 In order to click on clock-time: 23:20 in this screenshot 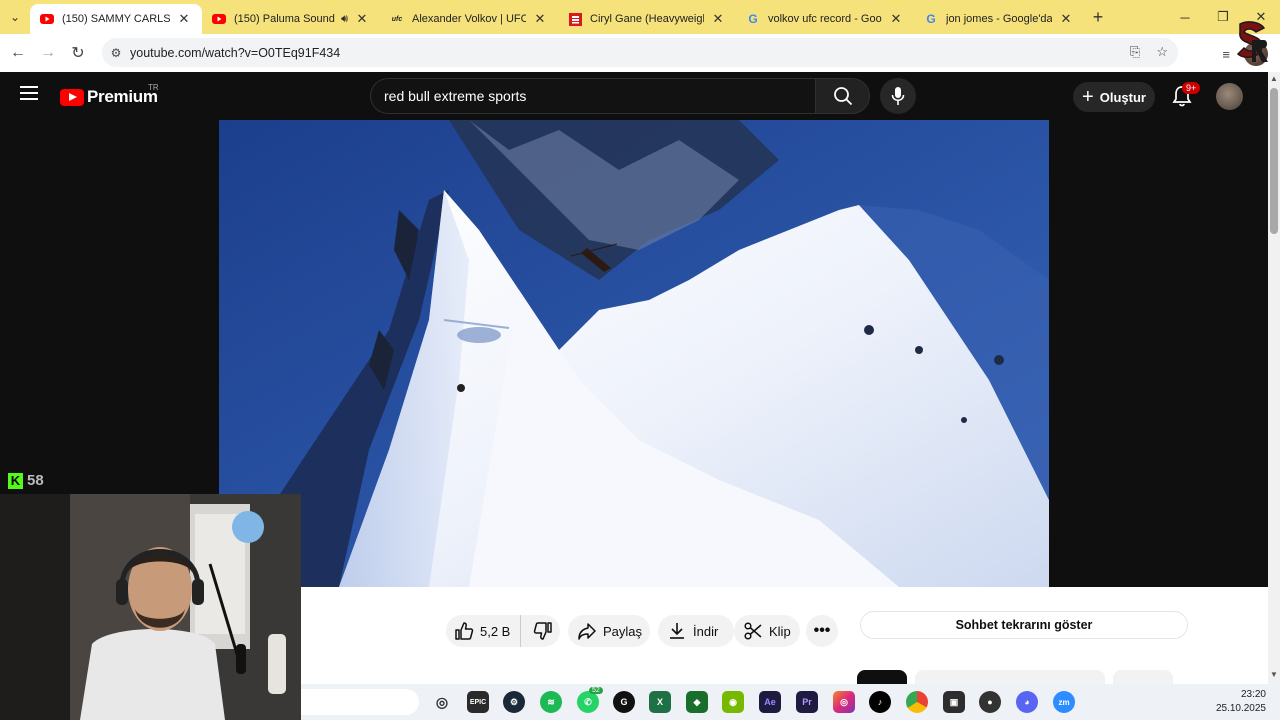, I will do `click(1253, 694)`.